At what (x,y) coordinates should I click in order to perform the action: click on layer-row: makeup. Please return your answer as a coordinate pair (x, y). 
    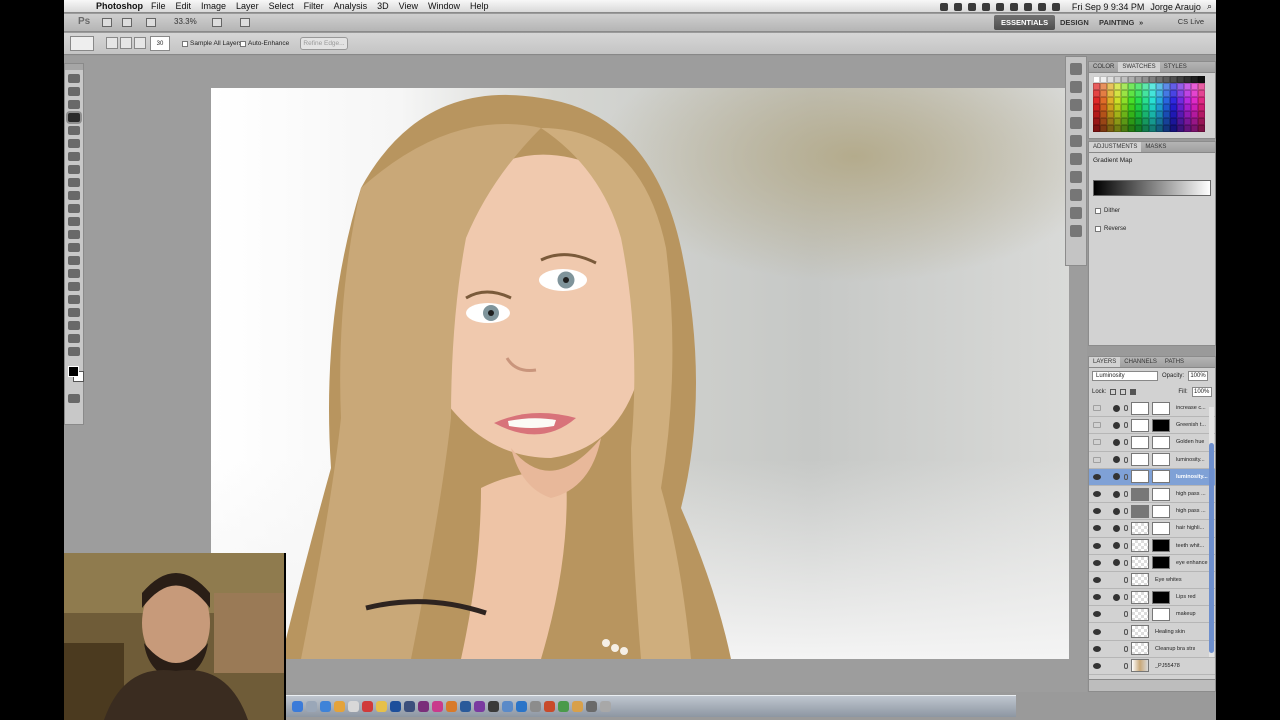
    Looking at the image, I should click on (1152, 615).